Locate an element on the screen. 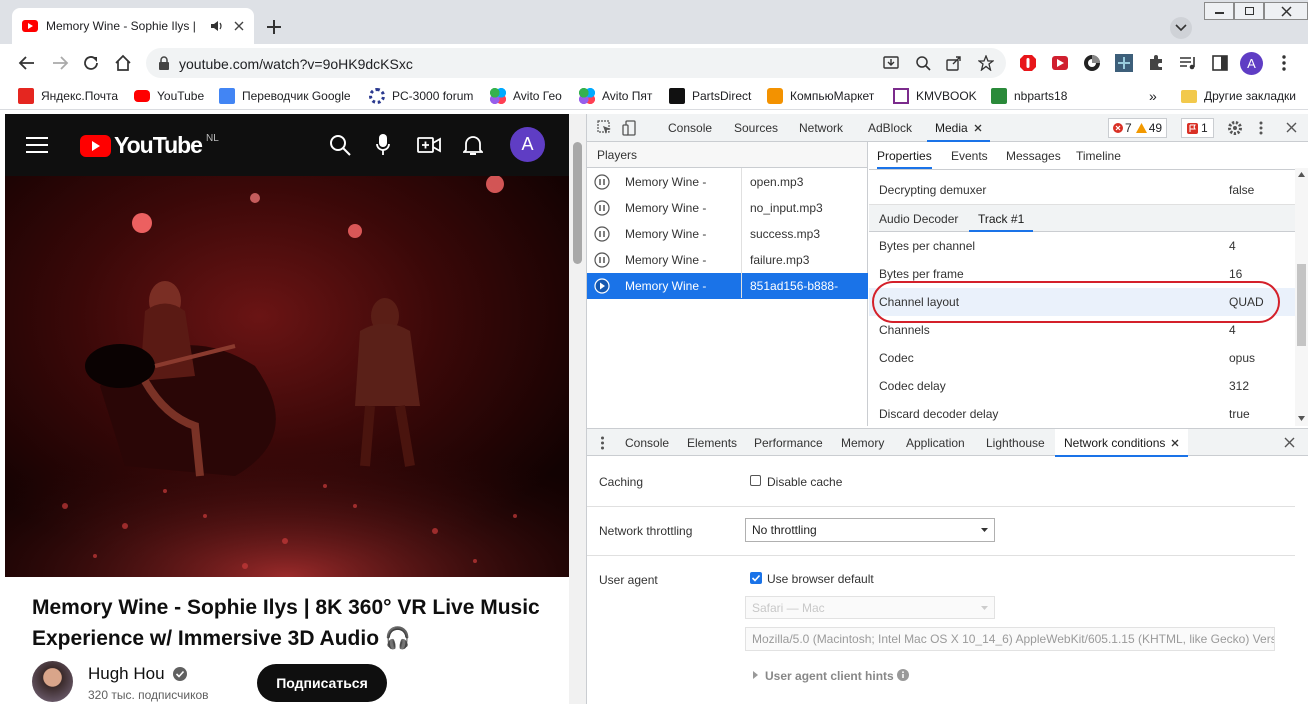  bookmark-item: Переводчик Google is located at coordinates (285, 96).